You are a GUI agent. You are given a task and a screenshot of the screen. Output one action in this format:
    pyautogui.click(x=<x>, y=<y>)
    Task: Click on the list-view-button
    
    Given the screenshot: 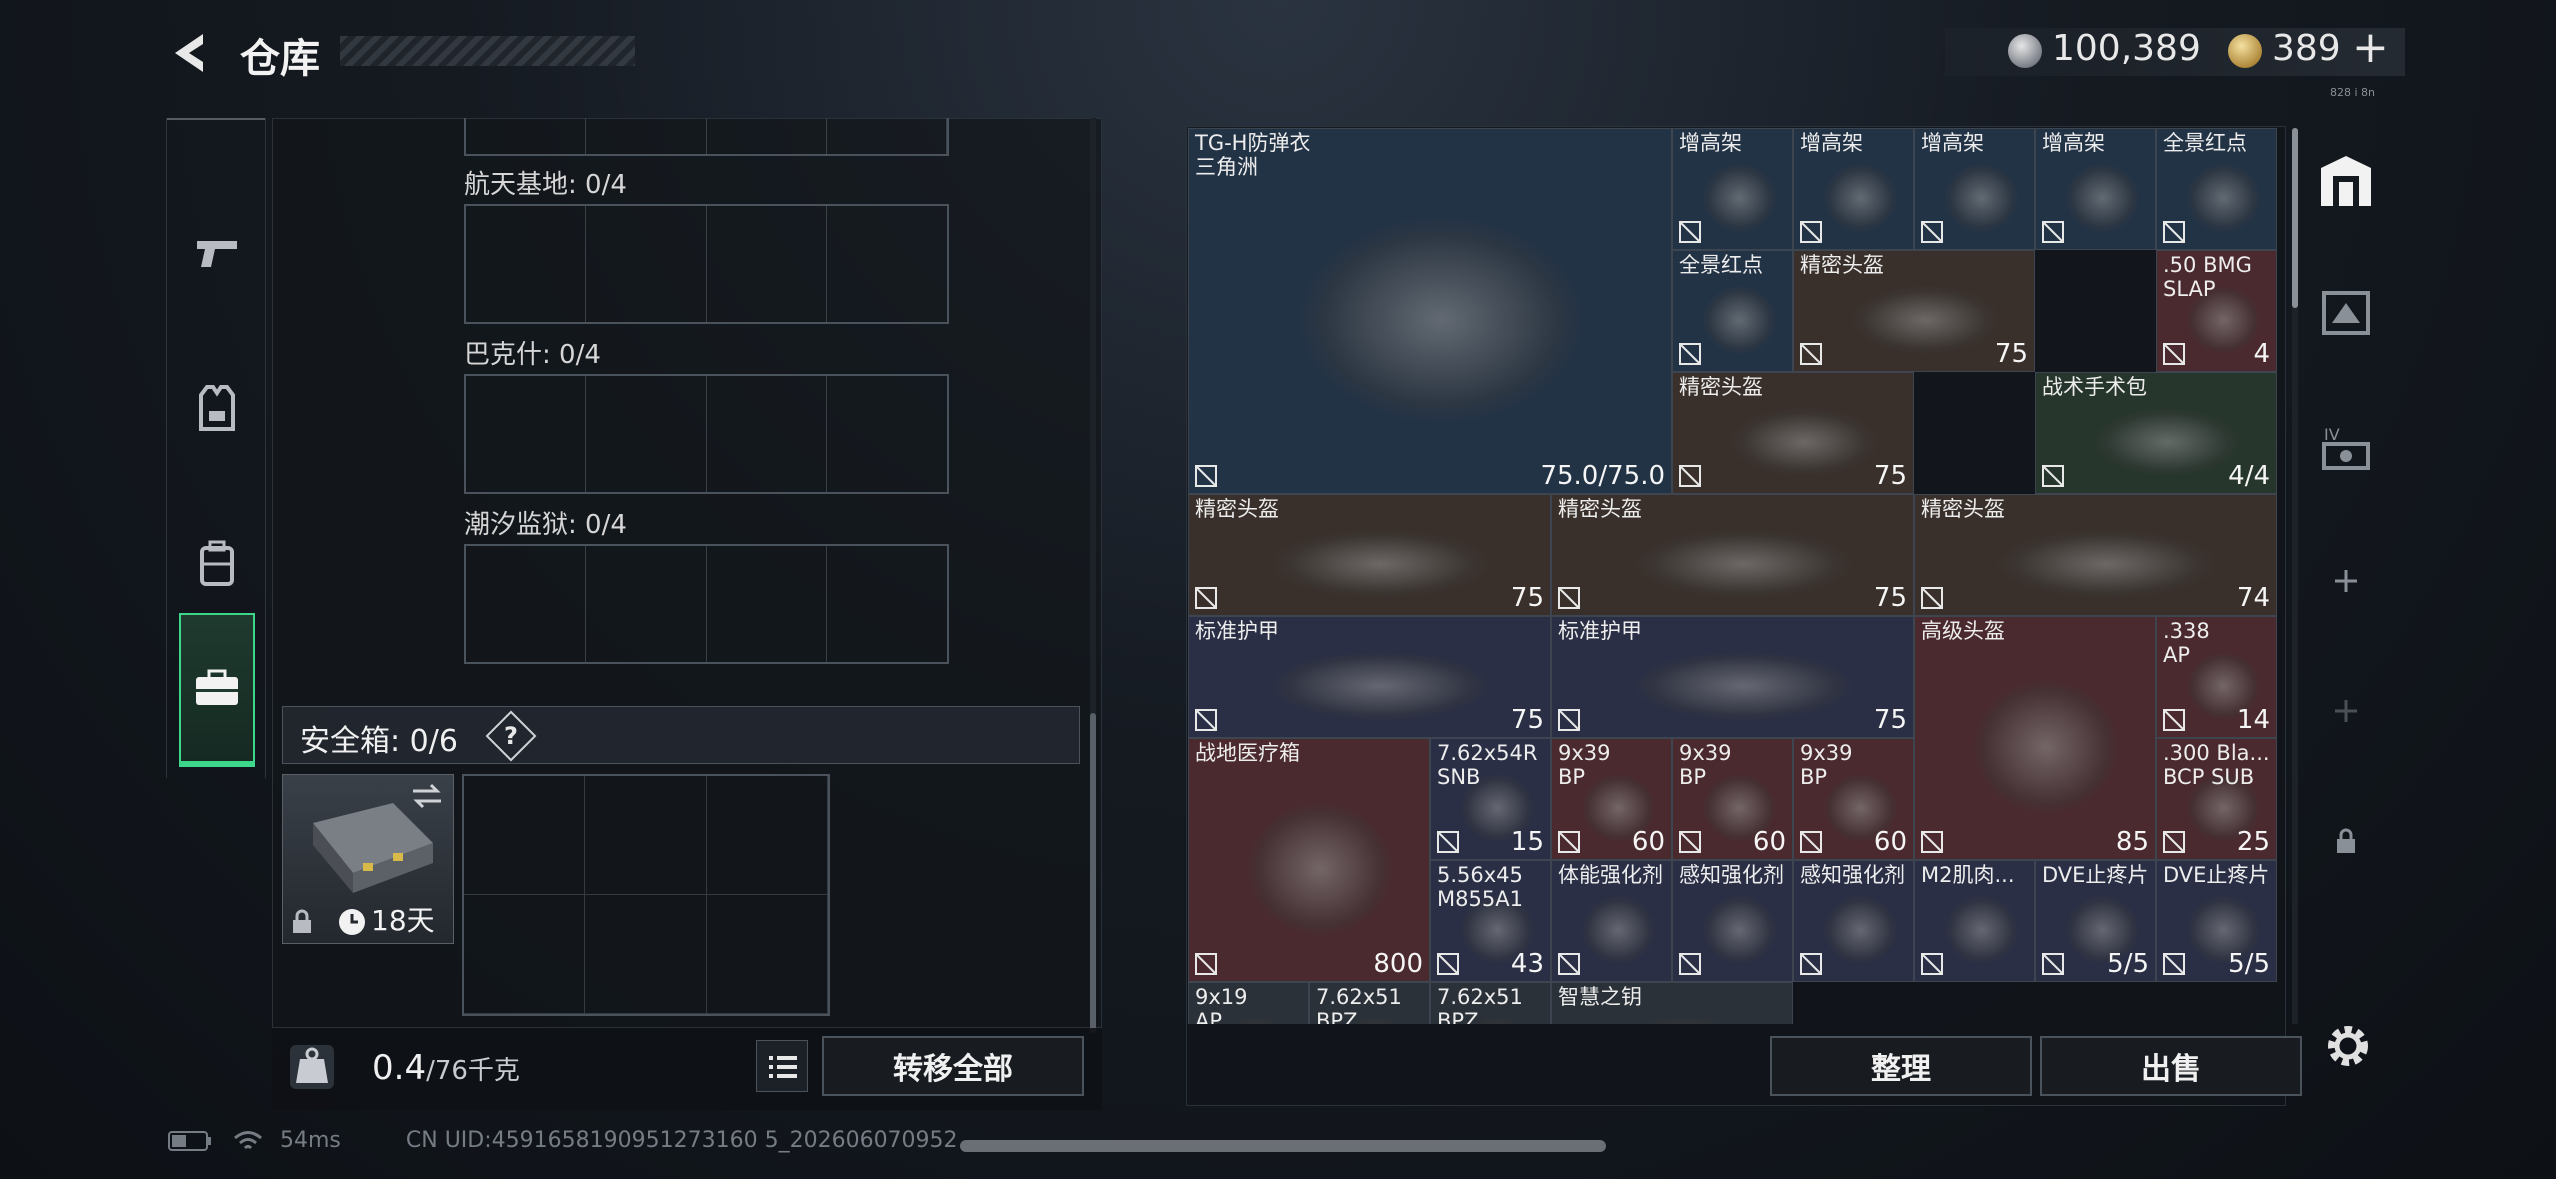 What is the action you would take?
    pyautogui.click(x=782, y=1066)
    